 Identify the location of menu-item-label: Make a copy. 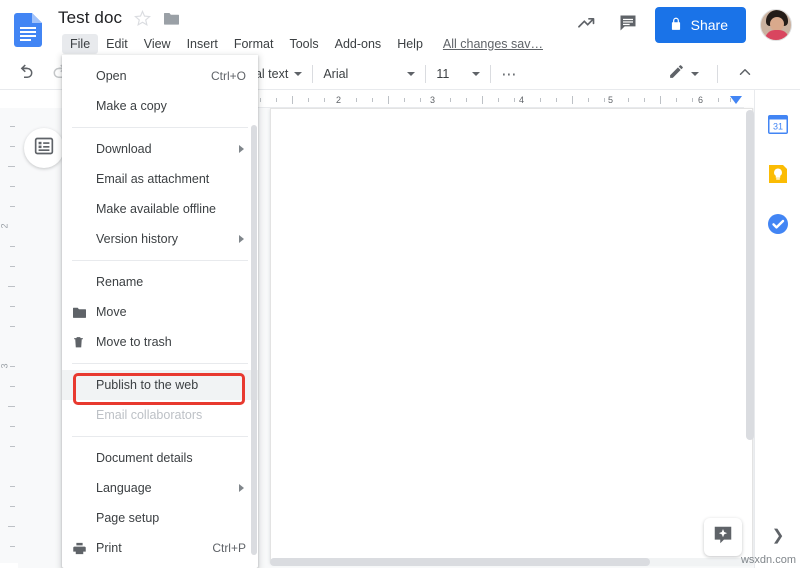
(131, 106).